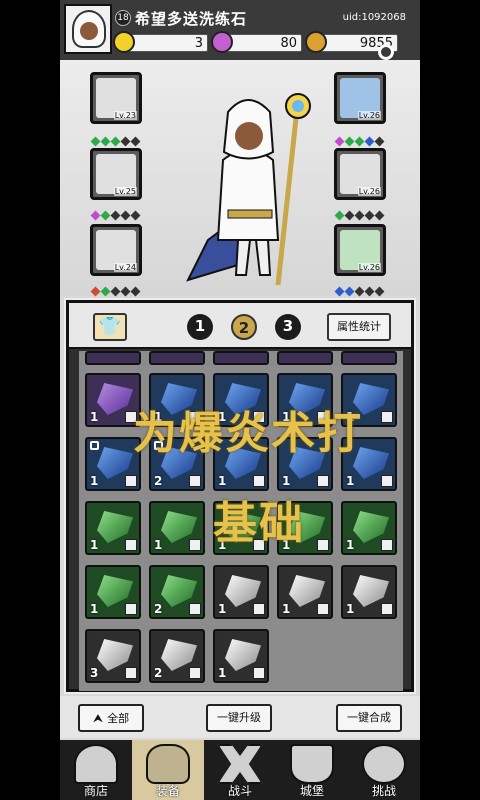 Image resolution: width=480 pixels, height=800 pixels. I want to click on action-bar: ⮝ 全部 一键升级 一键合成, so click(240, 717).